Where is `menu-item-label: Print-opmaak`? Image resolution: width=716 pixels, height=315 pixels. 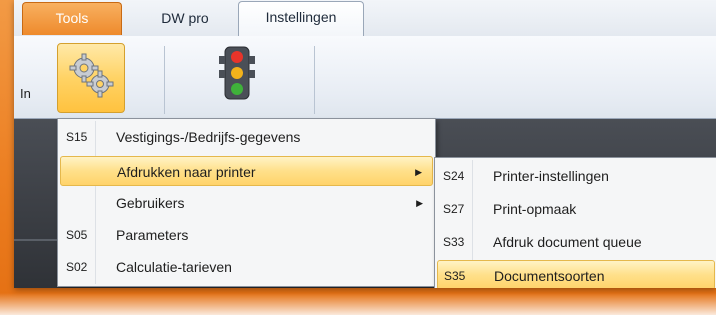 menu-item-label: Print-opmaak is located at coordinates (535, 209).